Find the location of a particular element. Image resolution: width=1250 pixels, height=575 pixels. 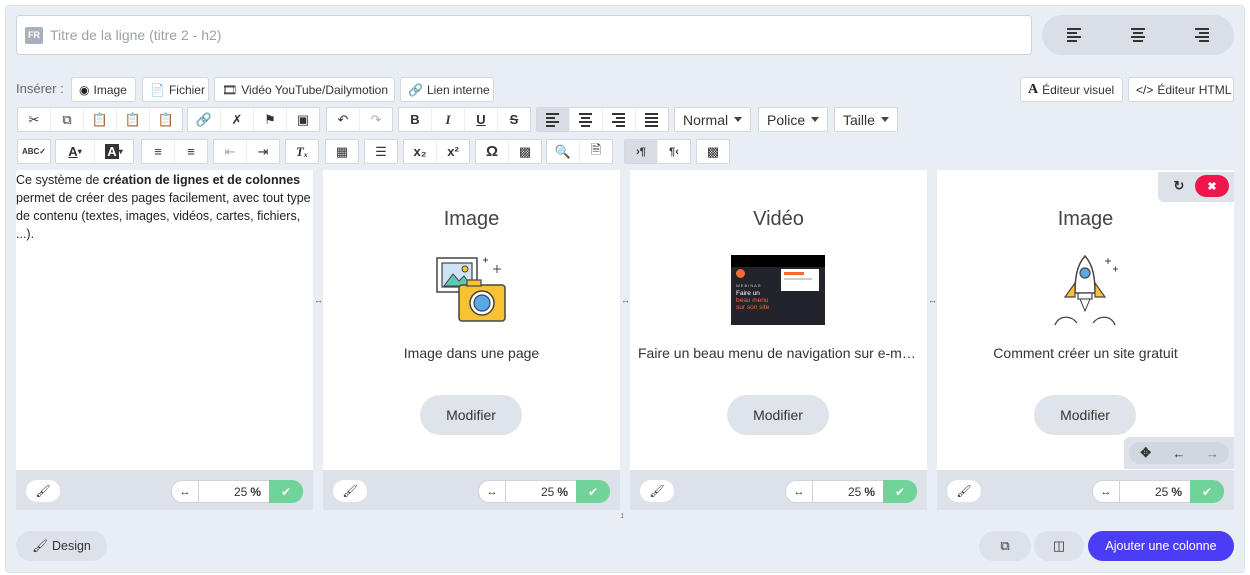

text-color-button: A ▾ is located at coordinates (75, 151).